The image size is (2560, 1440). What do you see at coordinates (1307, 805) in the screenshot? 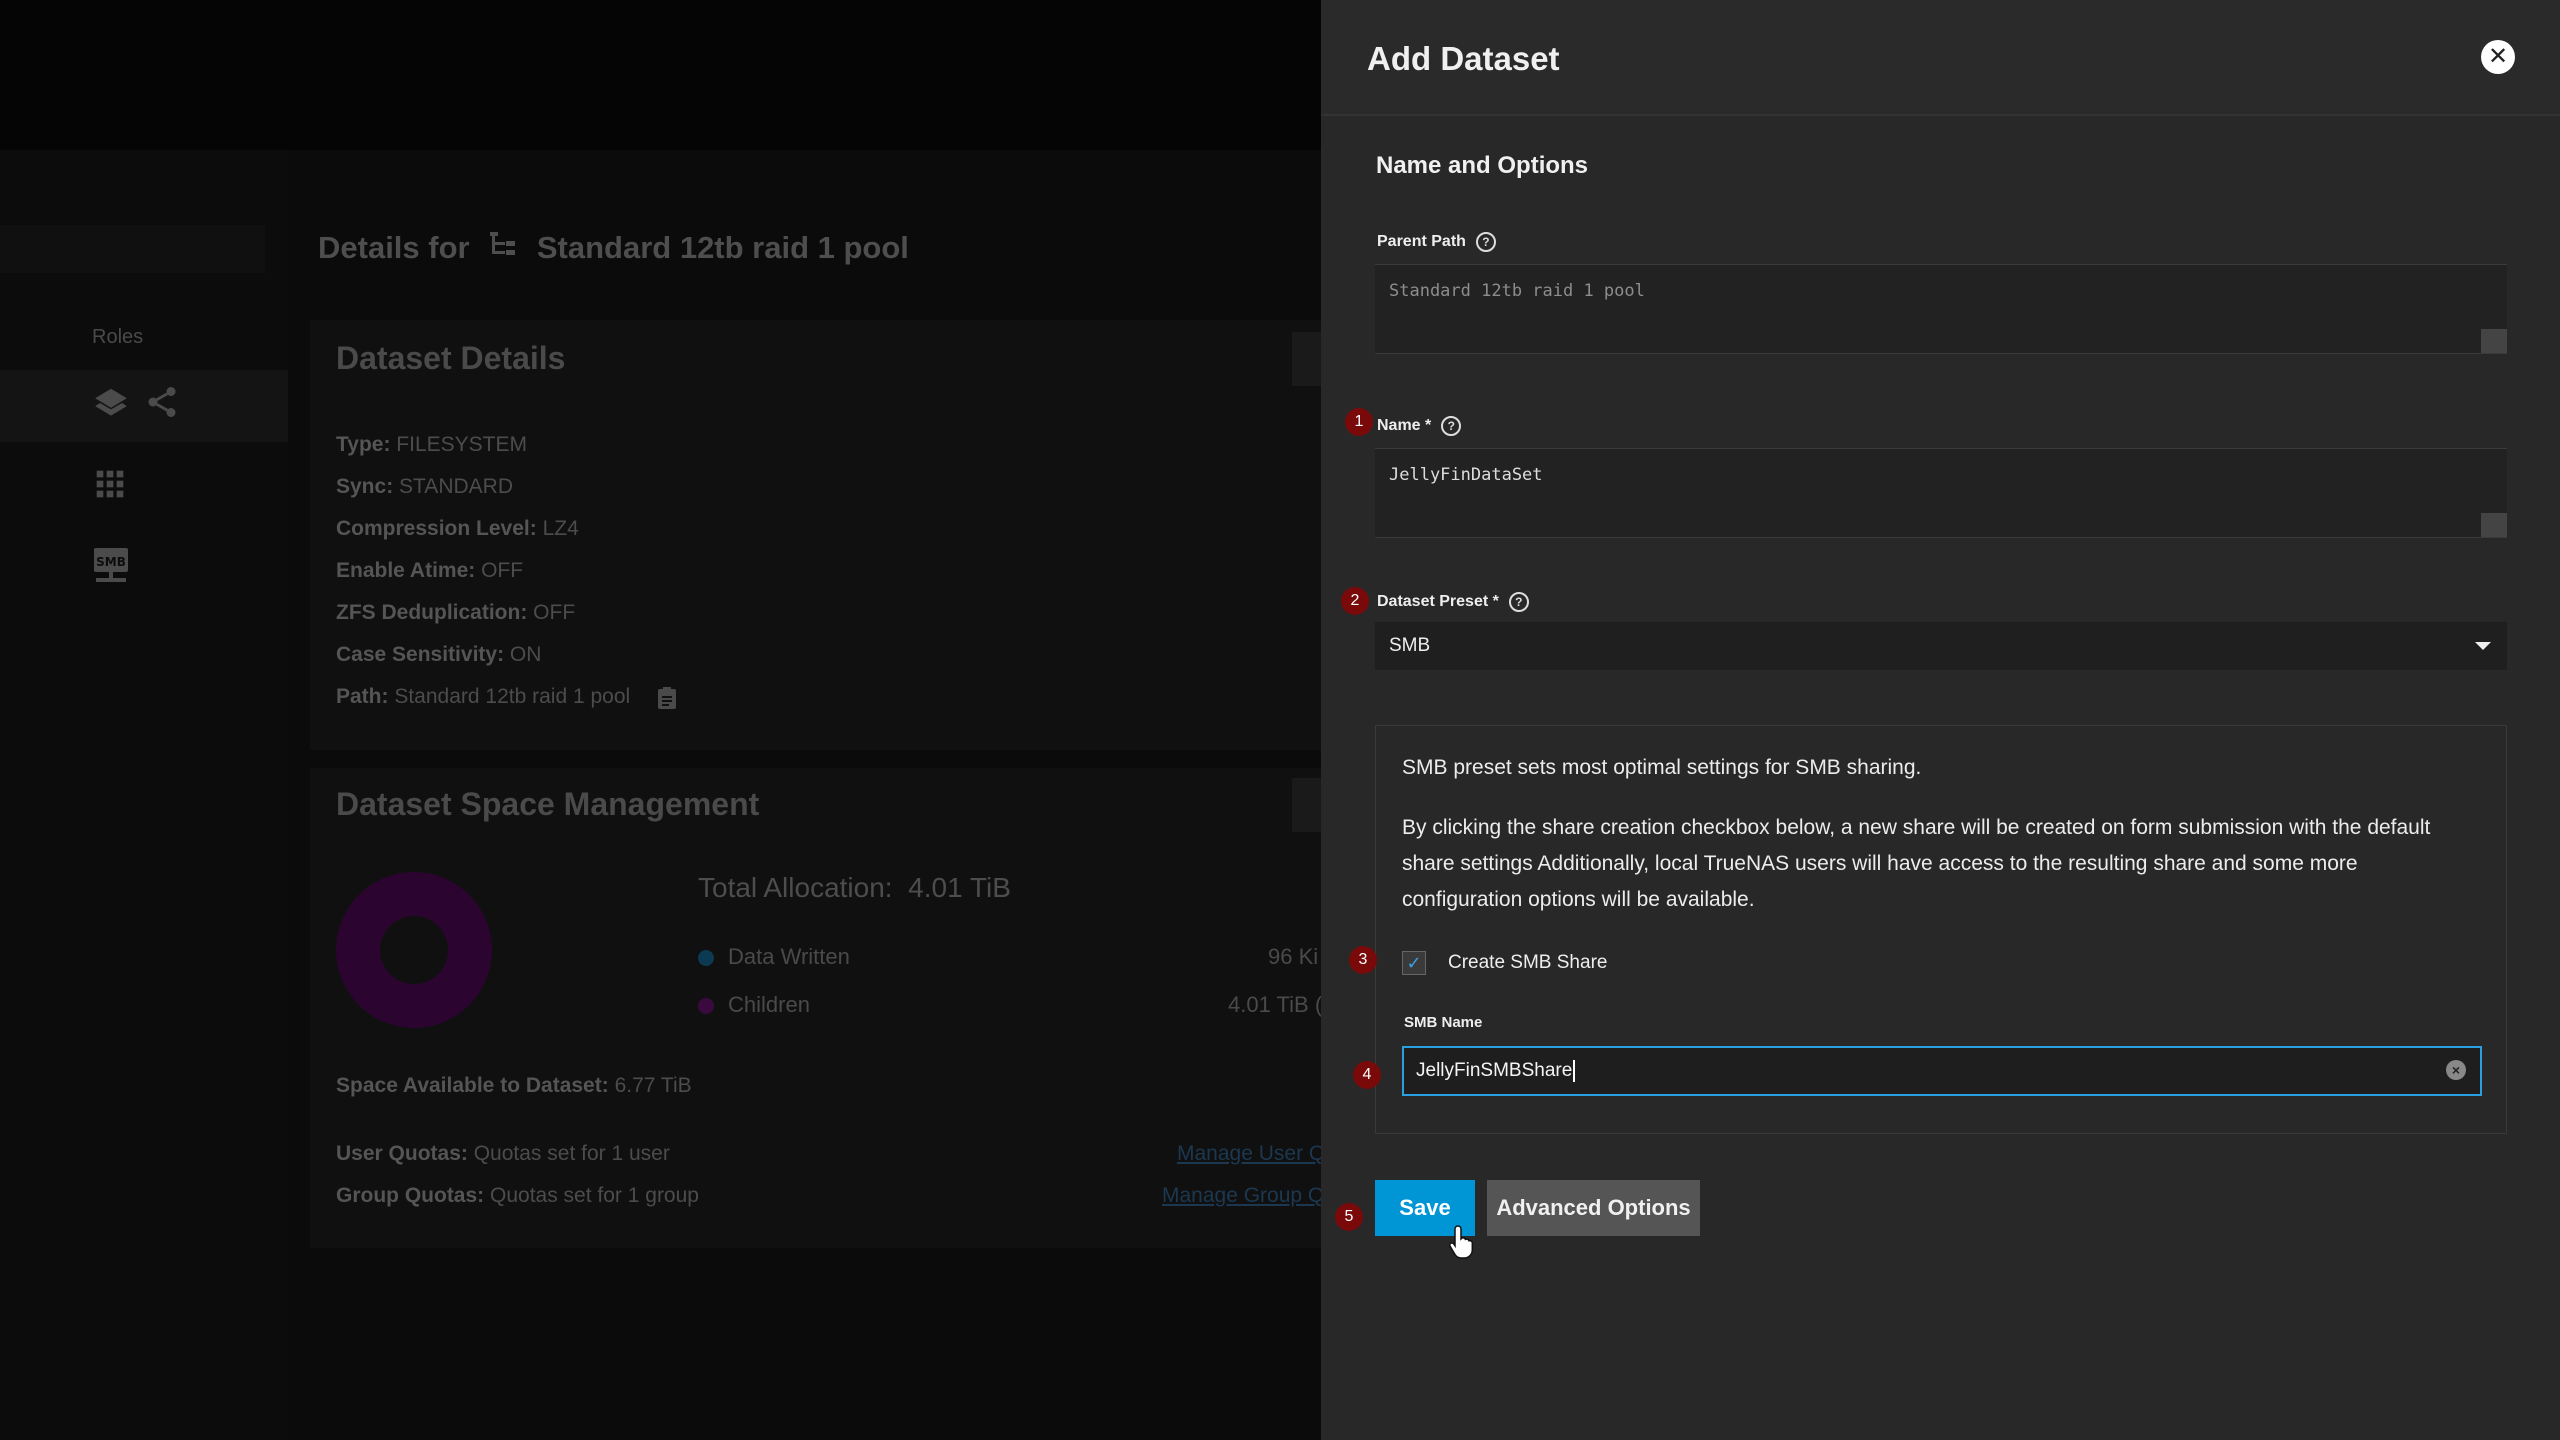
I see `space-management-edit-button` at bounding box center [1307, 805].